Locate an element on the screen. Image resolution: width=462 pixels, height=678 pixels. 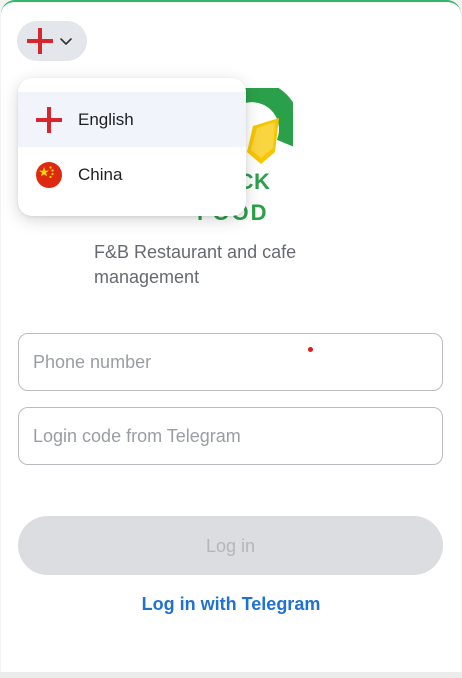
china-flag-icon is located at coordinates (49, 174).